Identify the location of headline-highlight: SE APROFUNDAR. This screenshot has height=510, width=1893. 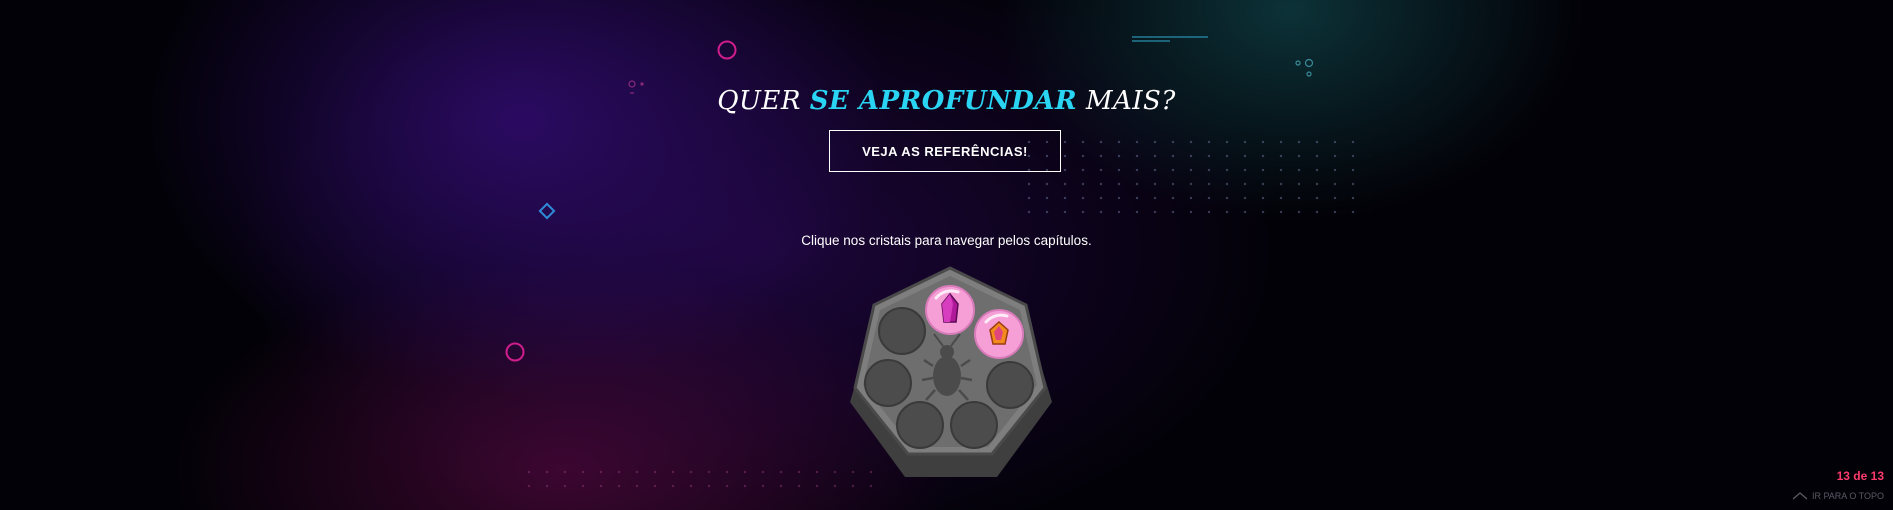
(943, 101).